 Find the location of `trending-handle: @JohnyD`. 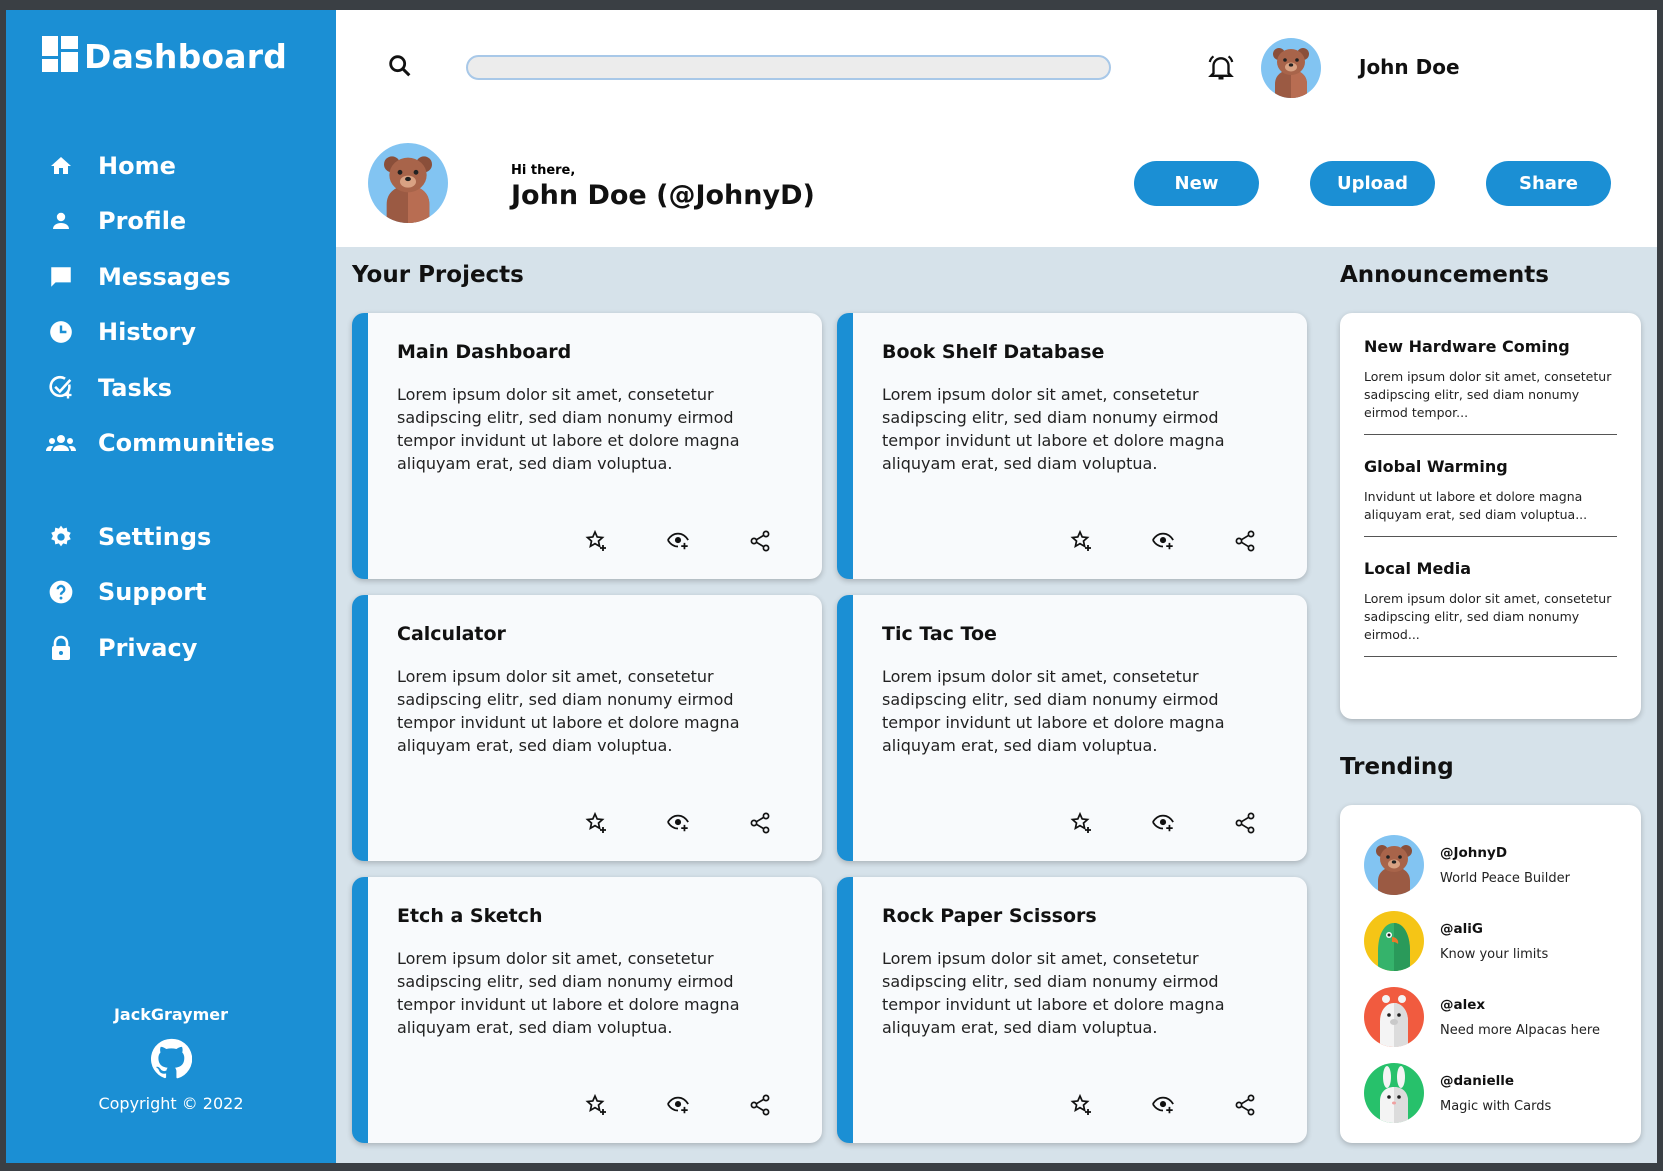

trending-handle: @JohnyD is located at coordinates (1474, 852).